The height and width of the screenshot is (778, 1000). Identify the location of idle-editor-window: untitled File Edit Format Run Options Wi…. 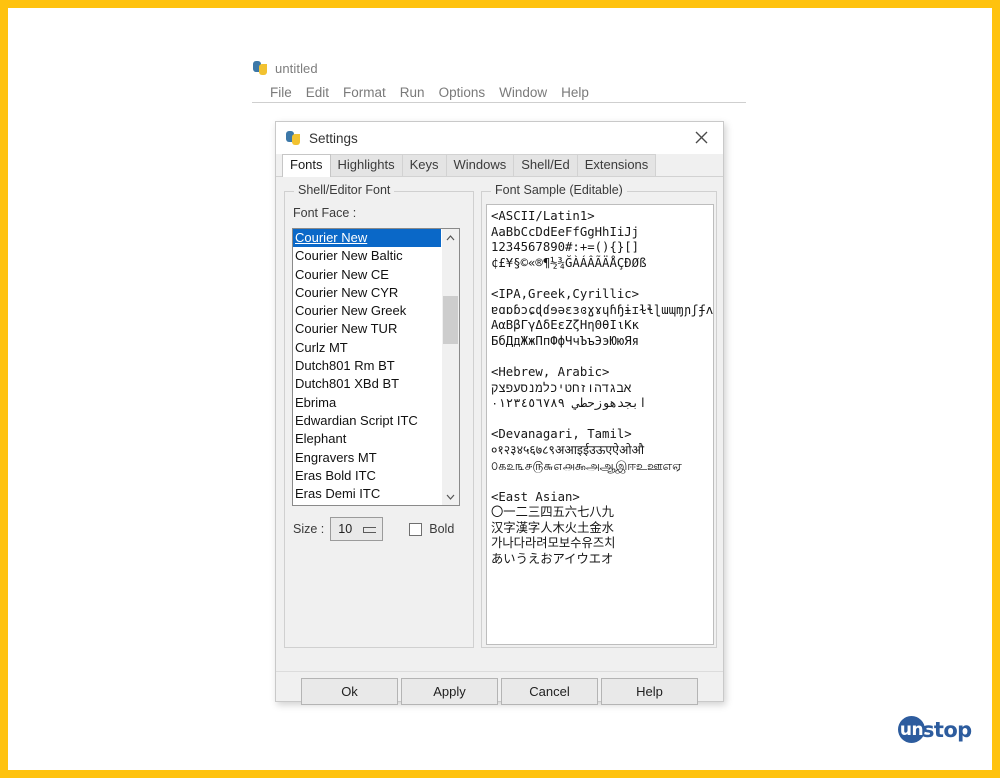
(500, 80).